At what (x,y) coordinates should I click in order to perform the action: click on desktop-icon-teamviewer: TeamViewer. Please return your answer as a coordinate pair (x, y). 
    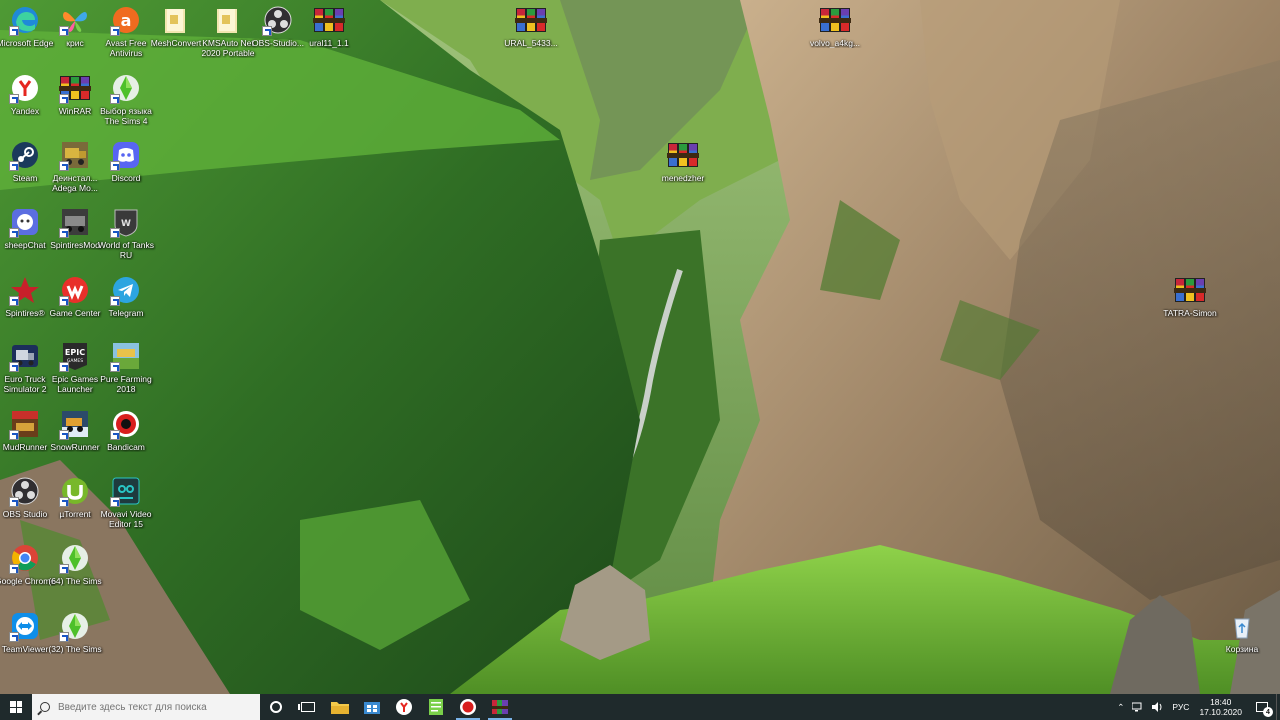
    Looking at the image, I should click on (25, 632).